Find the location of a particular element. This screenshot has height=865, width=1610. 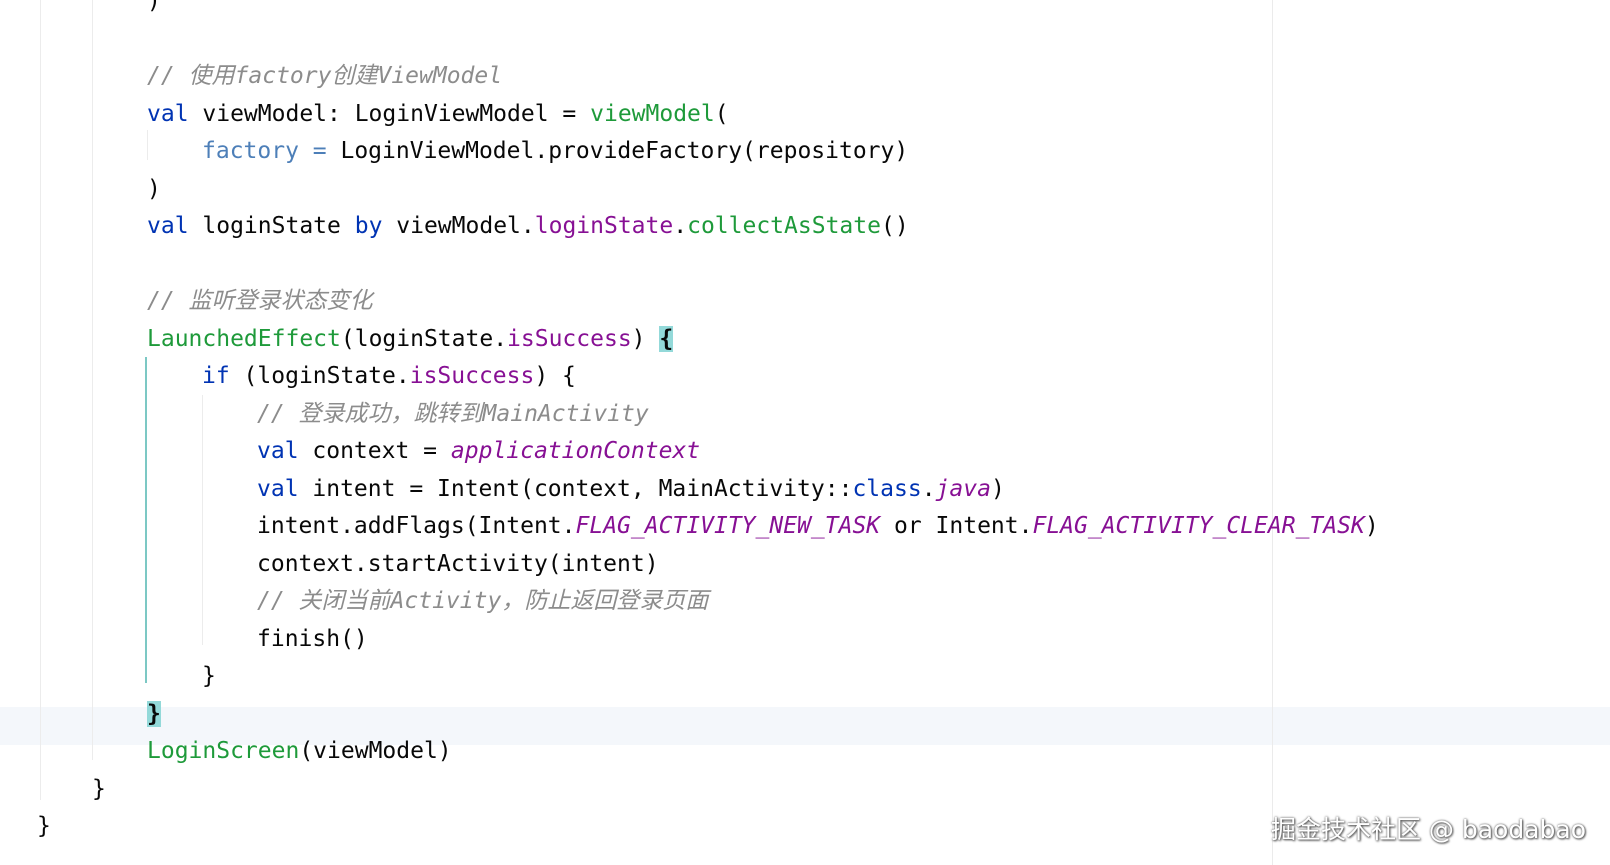

code-token: viewModel: LoginViewModel = is located at coordinates (389, 113).